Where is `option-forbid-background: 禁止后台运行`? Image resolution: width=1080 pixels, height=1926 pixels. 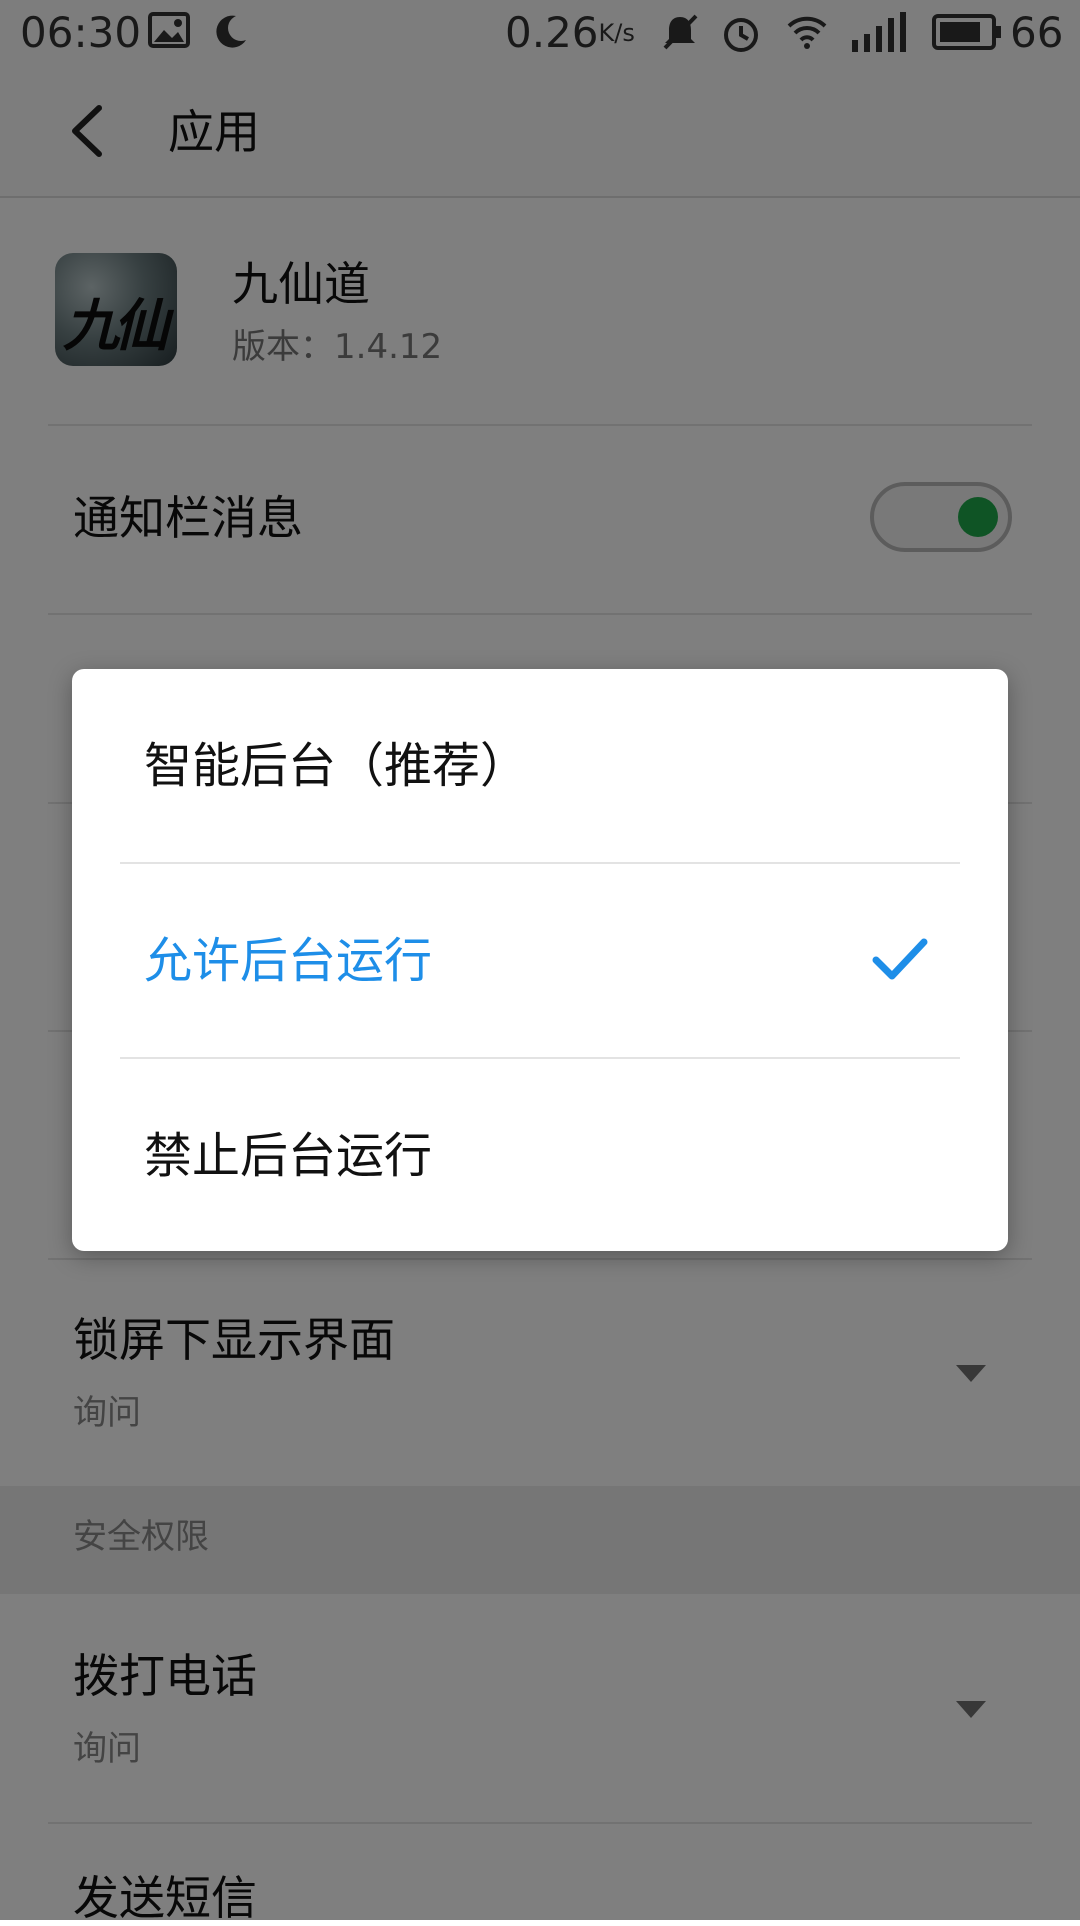
option-forbid-background: 禁止后台运行 is located at coordinates (540, 1155).